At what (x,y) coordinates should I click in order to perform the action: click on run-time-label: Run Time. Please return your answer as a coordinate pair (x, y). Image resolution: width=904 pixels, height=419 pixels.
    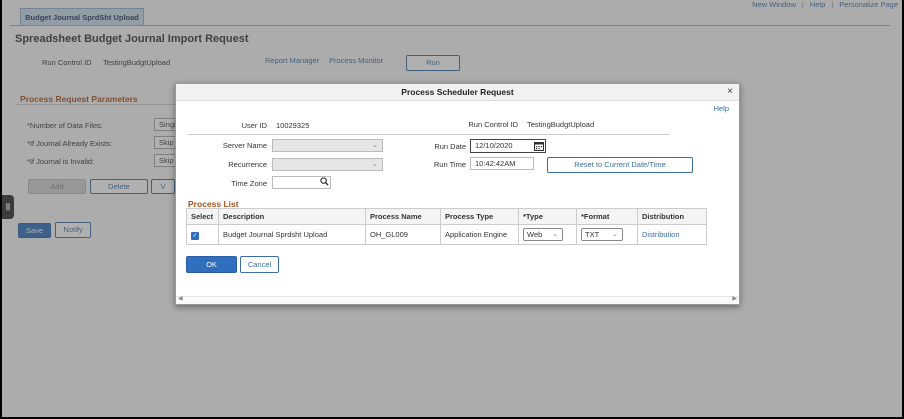
    Looking at the image, I should click on (449, 164).